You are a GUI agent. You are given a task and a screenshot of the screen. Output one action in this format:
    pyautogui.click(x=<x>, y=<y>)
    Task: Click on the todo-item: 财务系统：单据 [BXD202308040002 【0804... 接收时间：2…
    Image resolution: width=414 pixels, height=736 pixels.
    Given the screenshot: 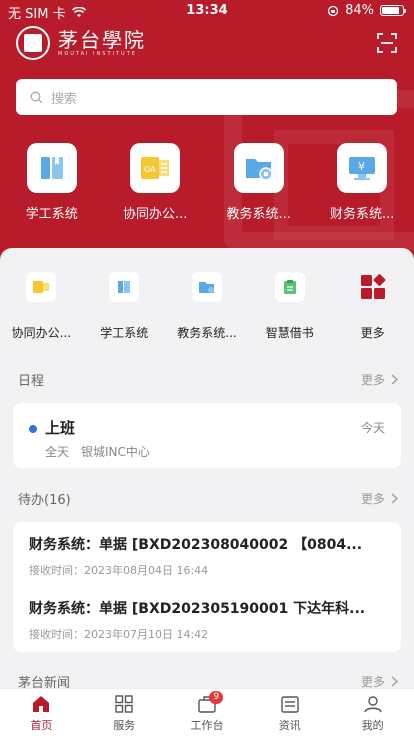 What is the action you would take?
    pyautogui.click(x=207, y=556)
    